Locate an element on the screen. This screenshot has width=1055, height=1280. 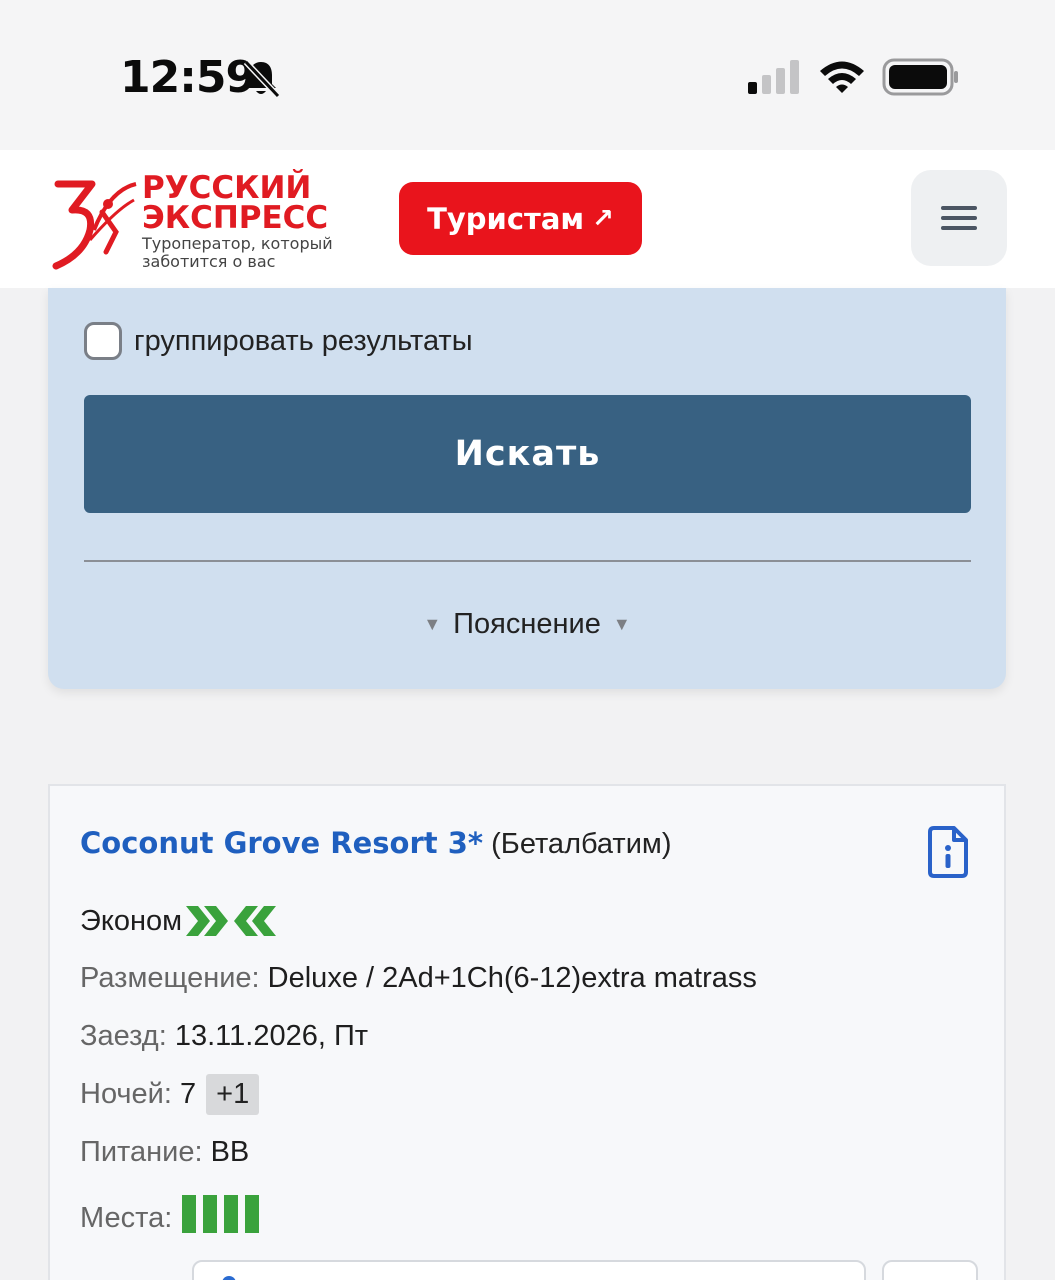
document-info-icon is located at coordinates (948, 852).